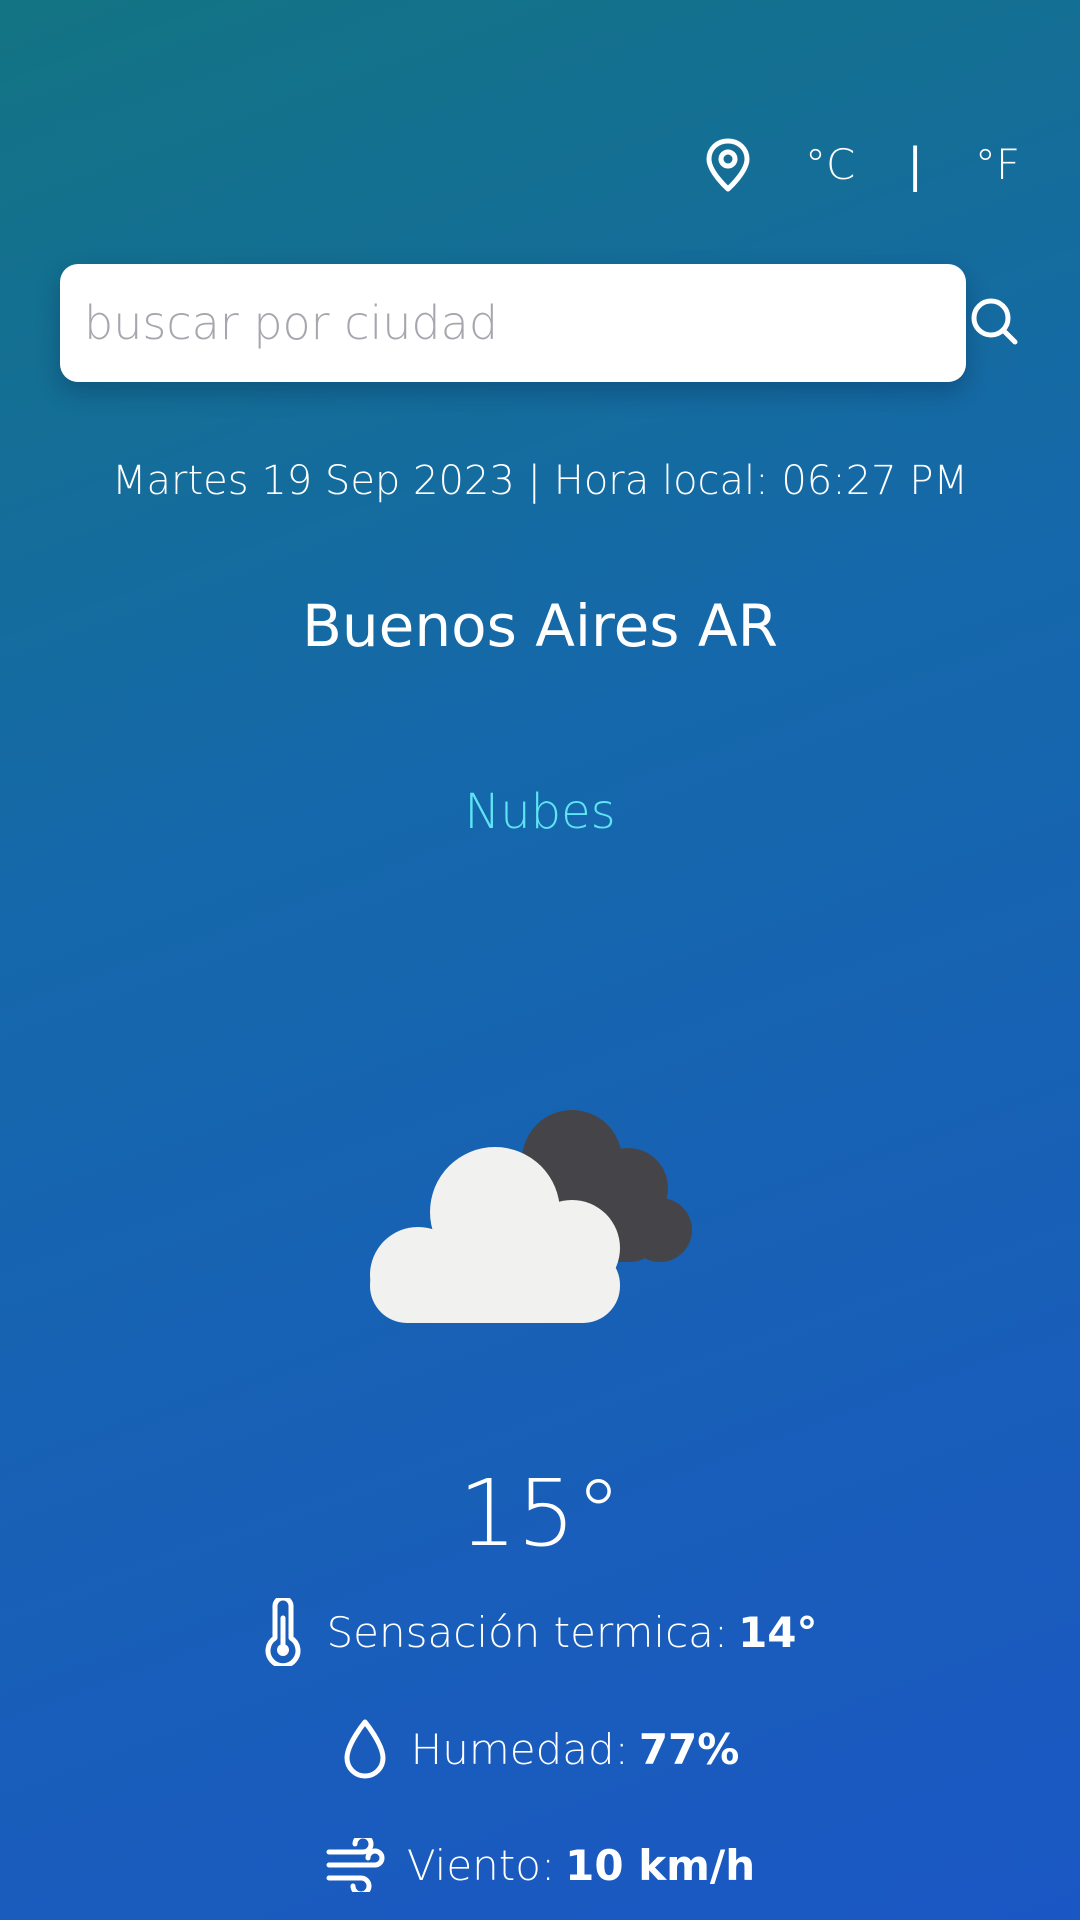 The height and width of the screenshot is (1920, 1080). I want to click on water-drop-icon, so click(365, 1749).